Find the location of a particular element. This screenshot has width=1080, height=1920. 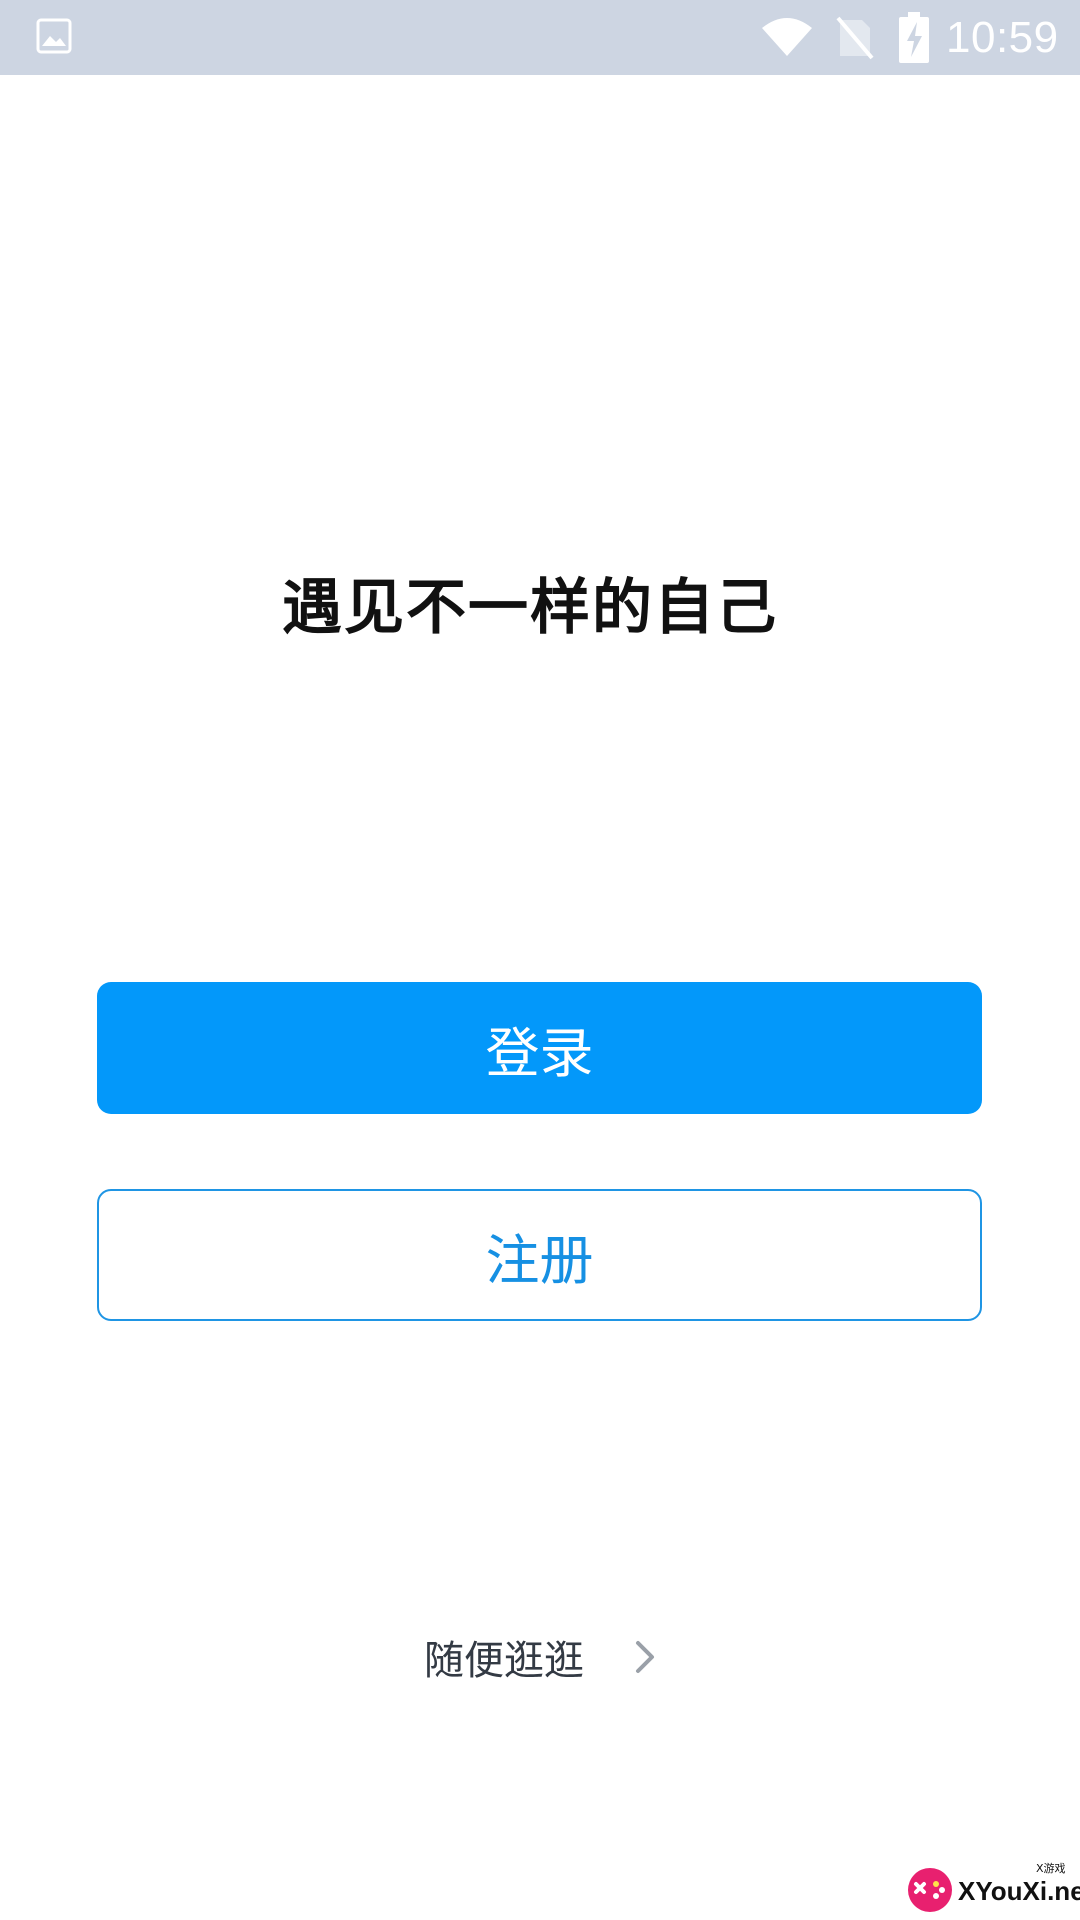

watermark-small-text: X游戏 is located at coordinates (1051, 1868).